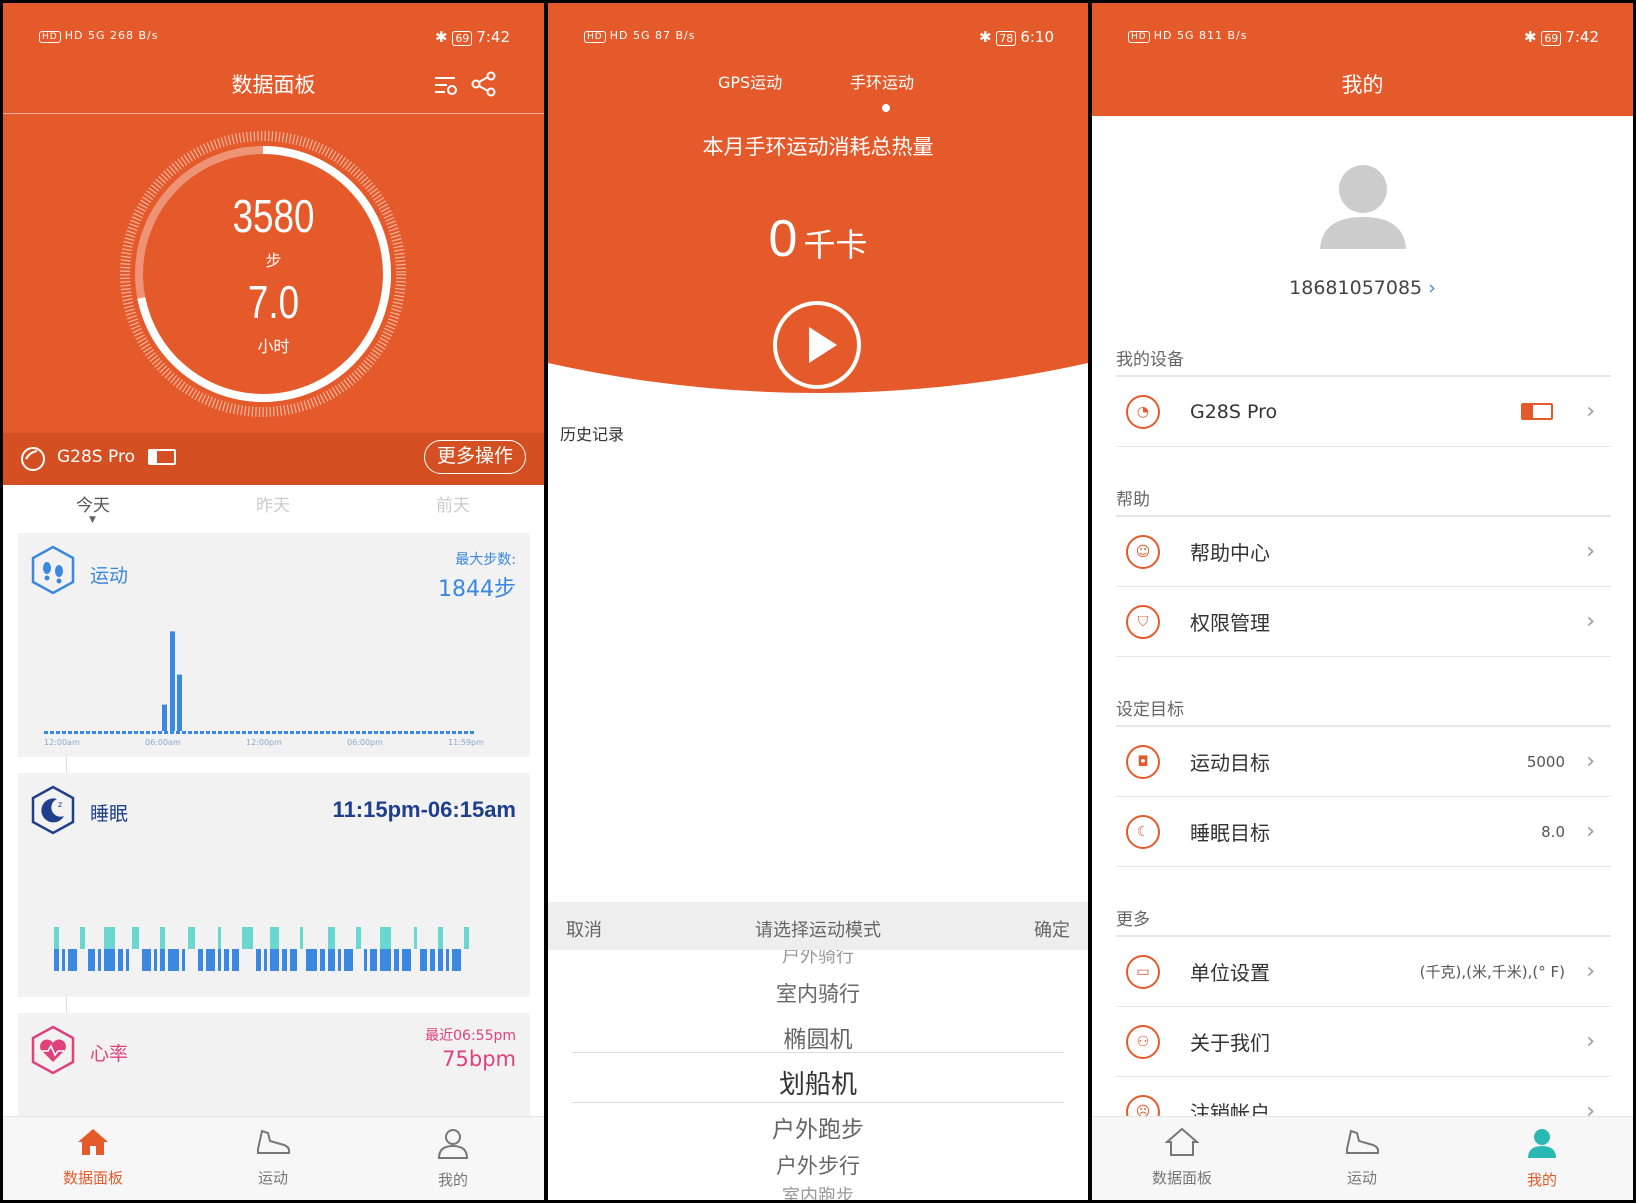 The image size is (1636, 1203). I want to click on sleep-card: z 睡眠 11:15pm-06:15am, so click(274, 885).